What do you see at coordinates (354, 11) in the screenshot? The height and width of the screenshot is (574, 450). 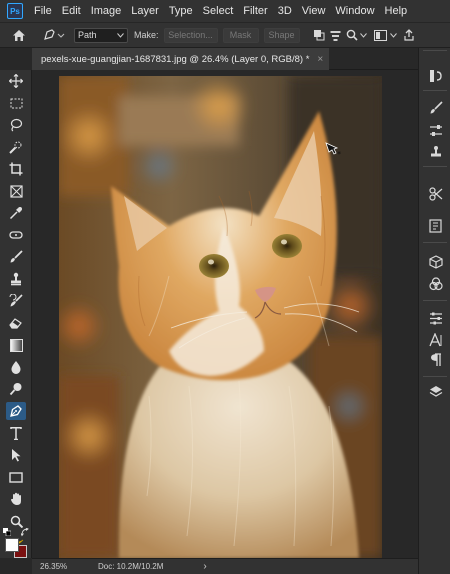 I see `menu-window: Window` at bounding box center [354, 11].